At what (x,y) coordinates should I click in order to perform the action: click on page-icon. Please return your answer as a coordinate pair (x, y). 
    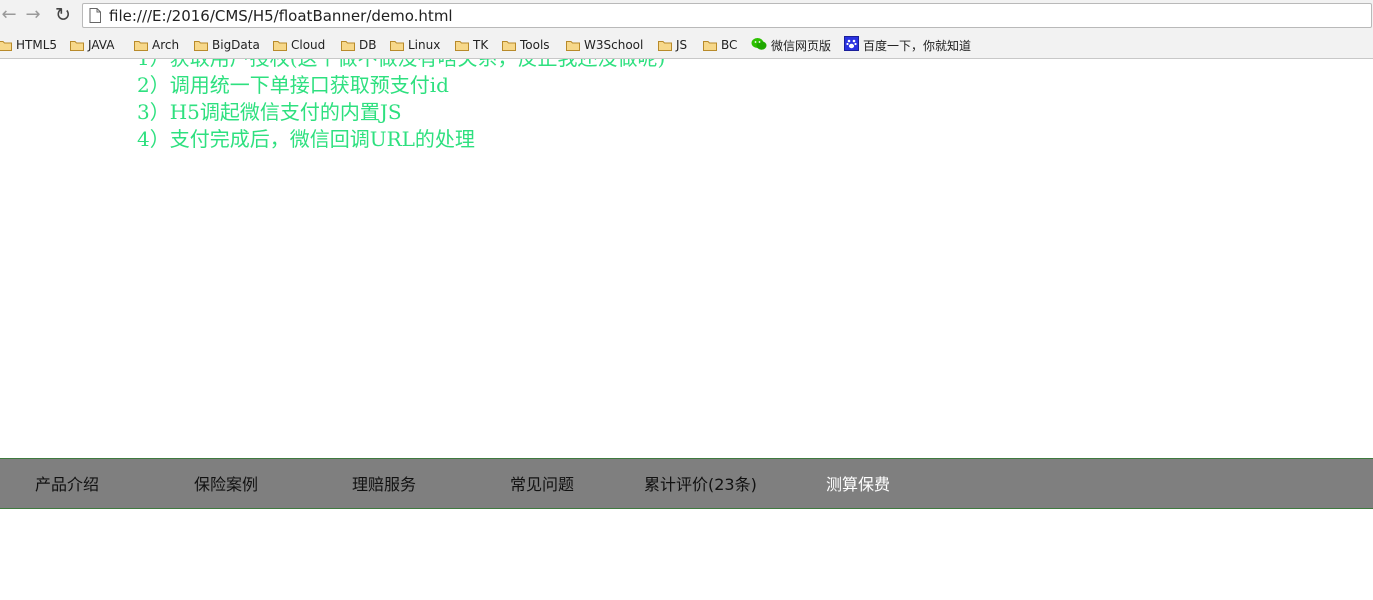
    Looking at the image, I should click on (95, 15).